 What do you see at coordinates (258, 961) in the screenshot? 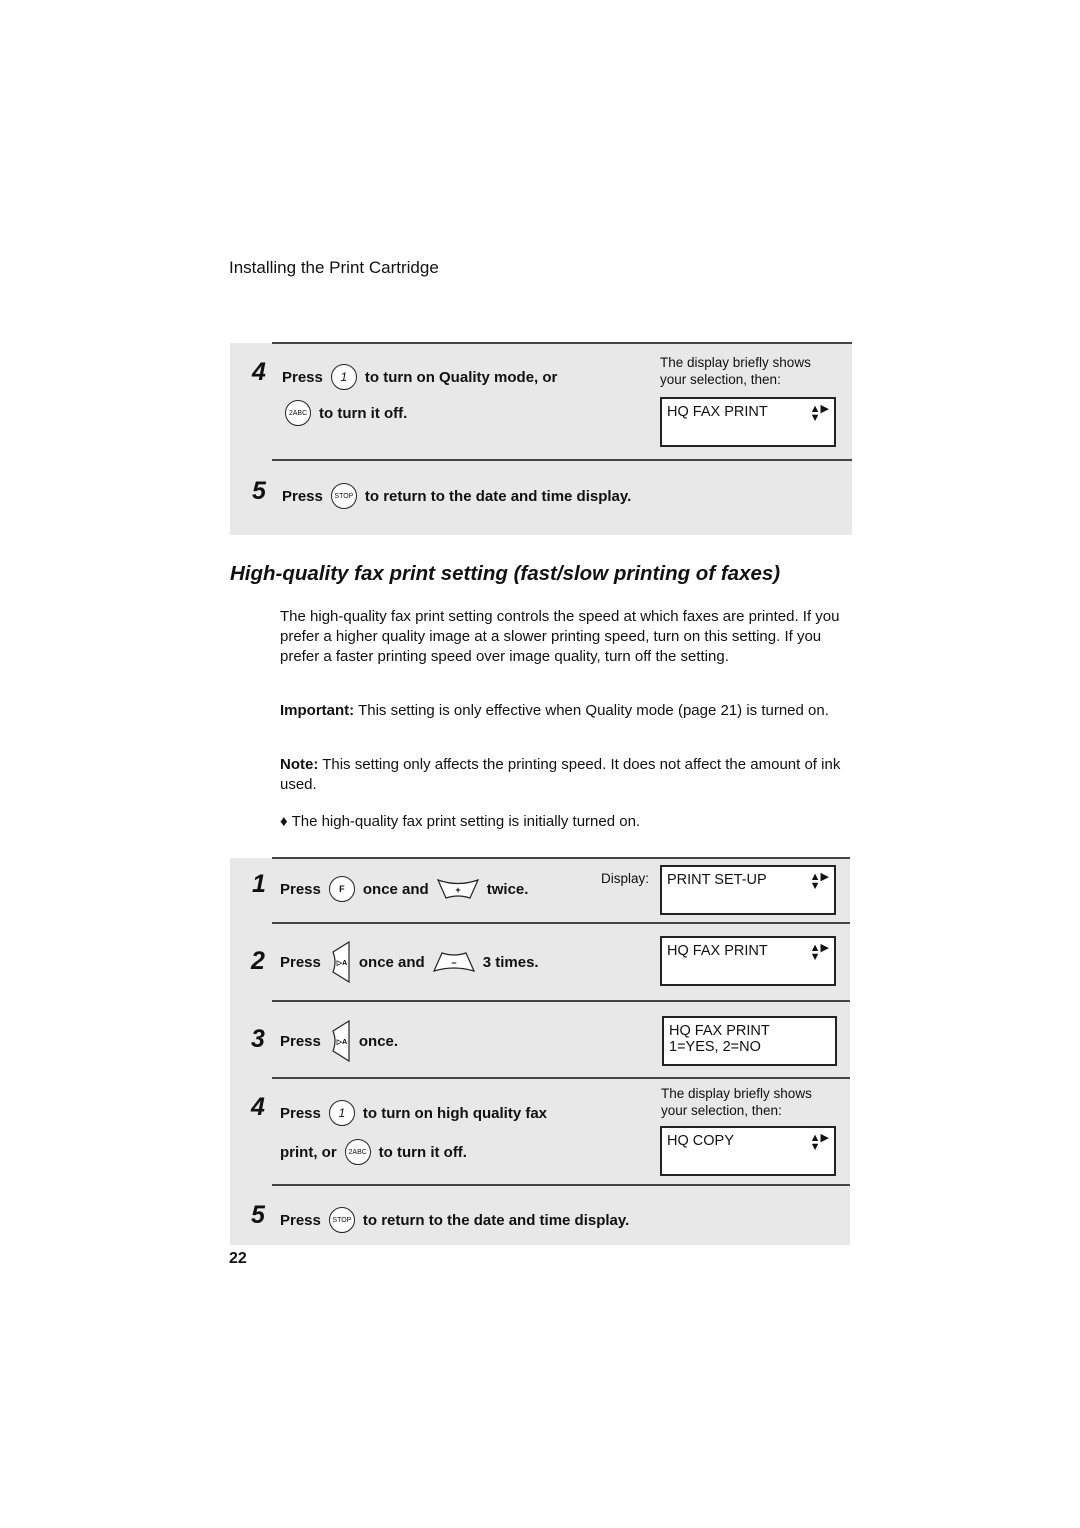
I see `step-number: 2` at bounding box center [258, 961].